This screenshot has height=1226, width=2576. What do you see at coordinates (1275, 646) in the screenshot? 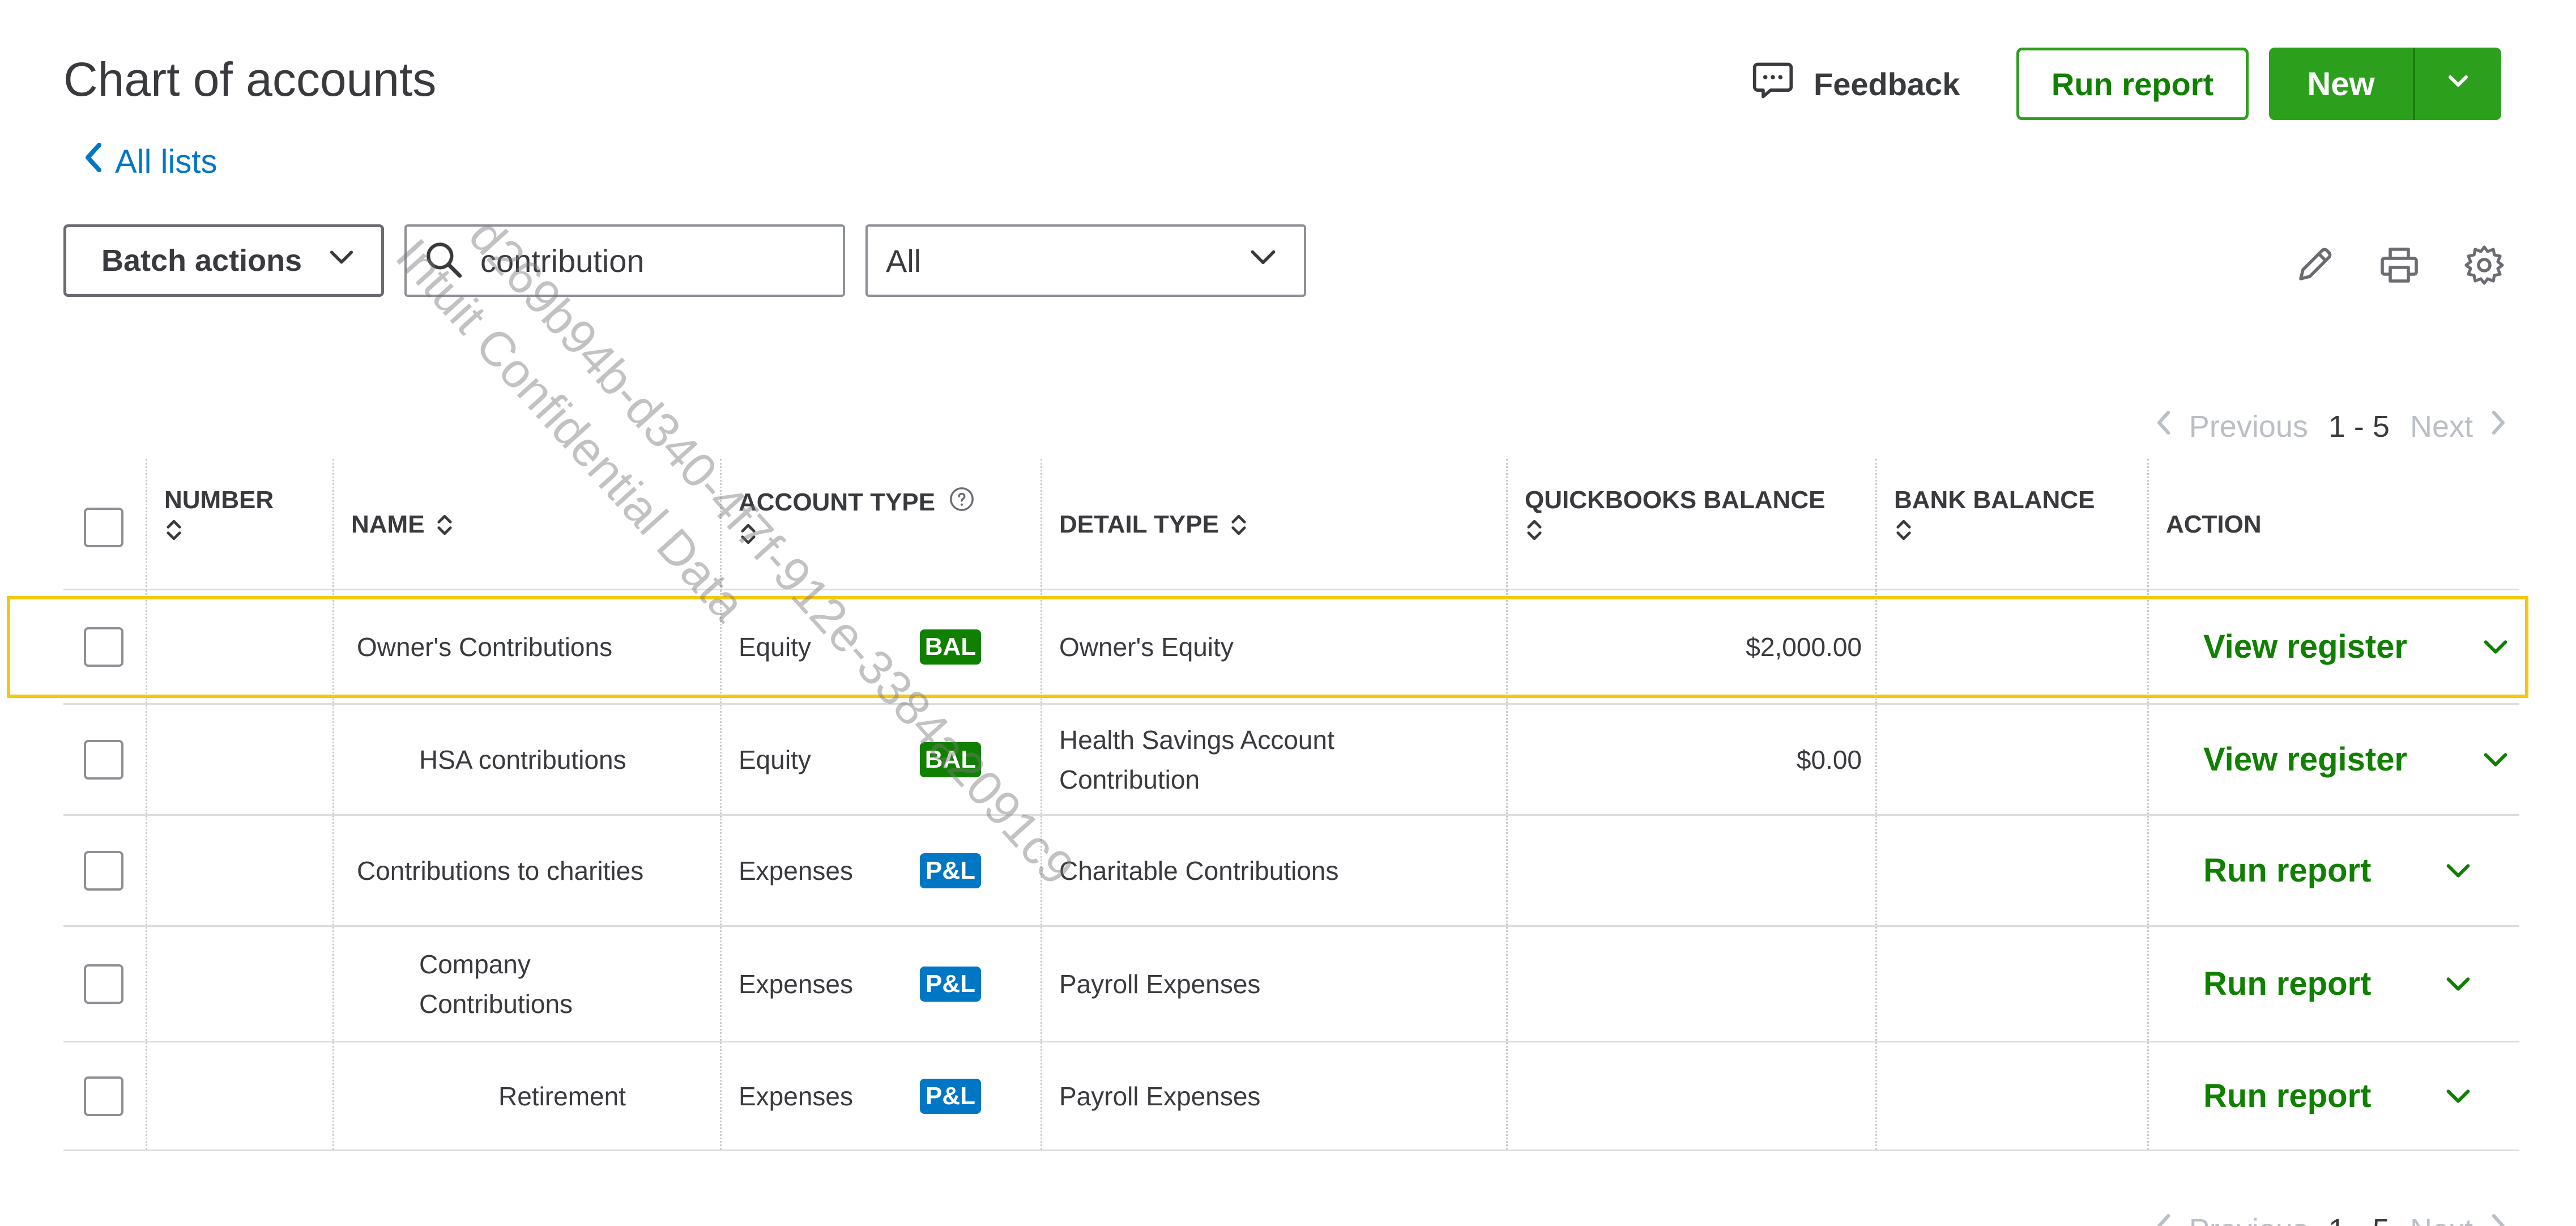
I see `cell-detail: Owner's Equity` at bounding box center [1275, 646].